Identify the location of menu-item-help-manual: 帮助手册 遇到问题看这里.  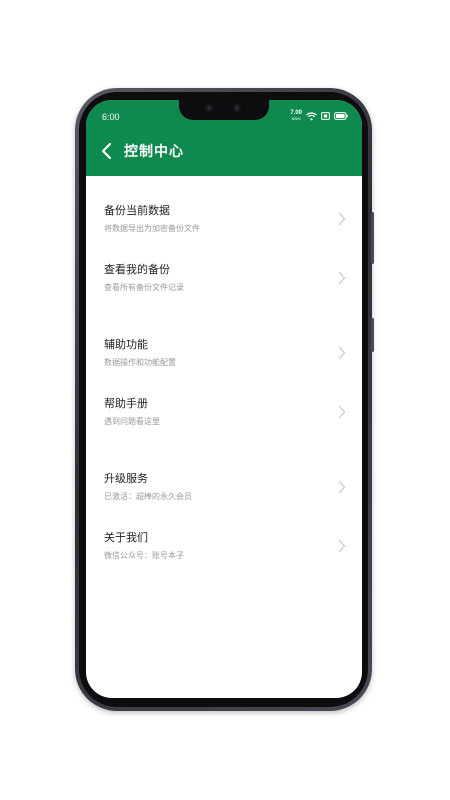
(224, 412).